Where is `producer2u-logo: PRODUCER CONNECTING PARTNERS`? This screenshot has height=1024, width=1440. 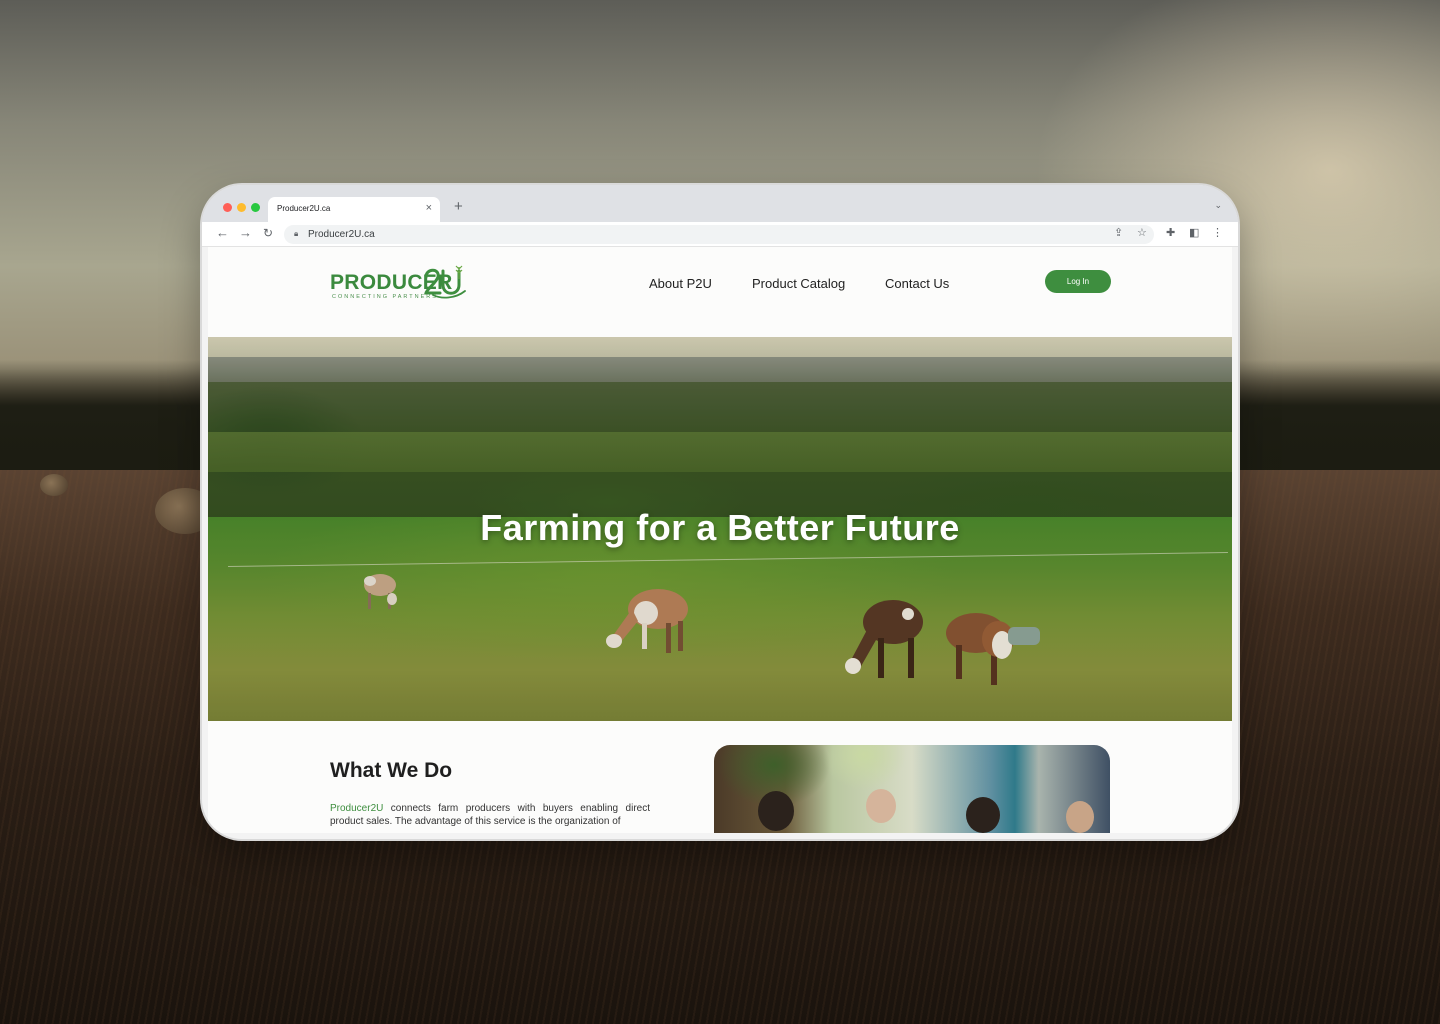
producer2u-logo: PRODUCER CONNECTING PARTNERS is located at coordinates (400, 285).